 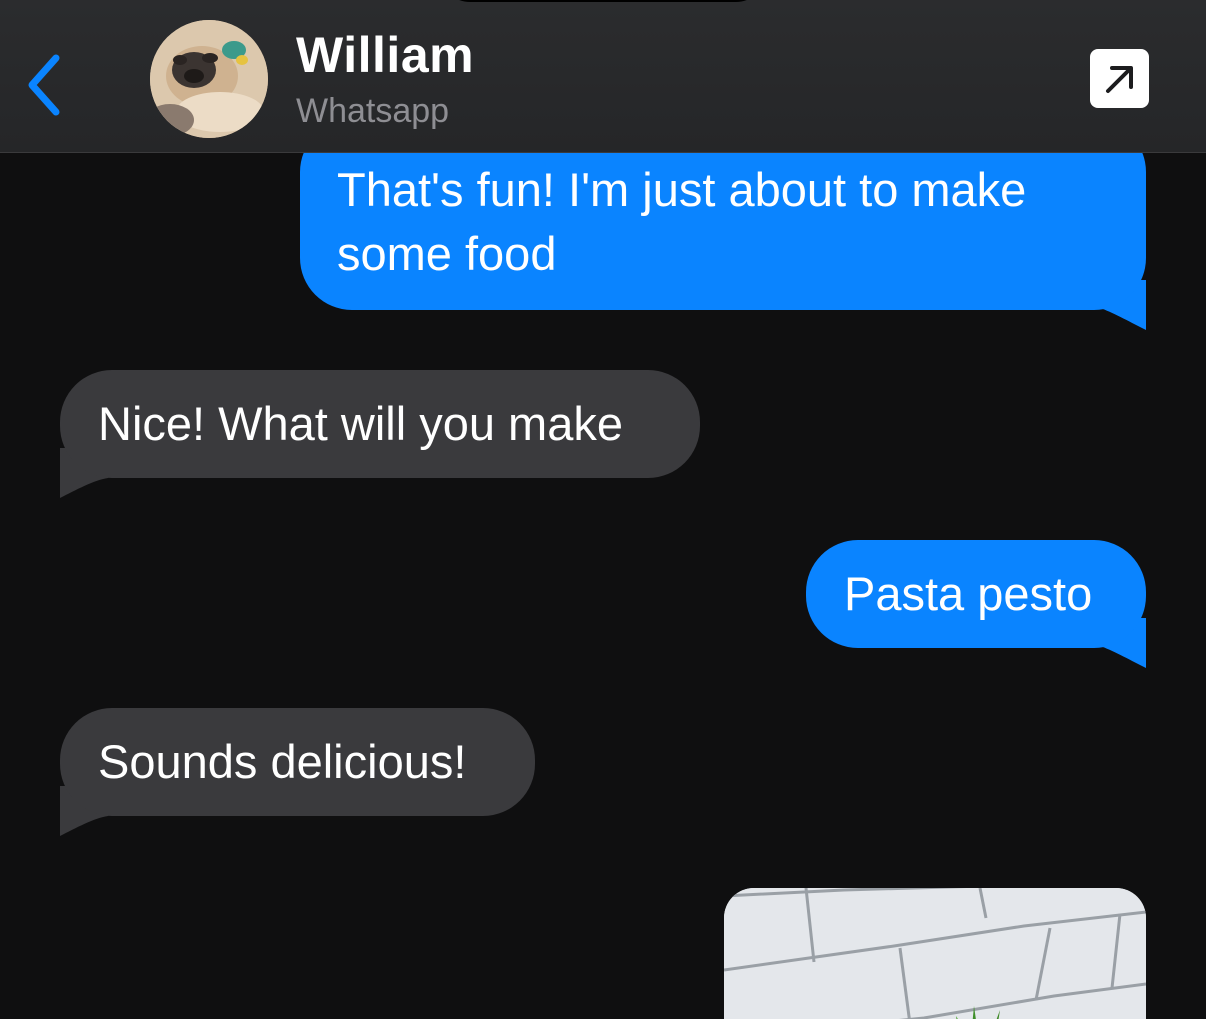 What do you see at coordinates (373, 111) in the screenshot?
I see `contact-source-label: Whatsapp` at bounding box center [373, 111].